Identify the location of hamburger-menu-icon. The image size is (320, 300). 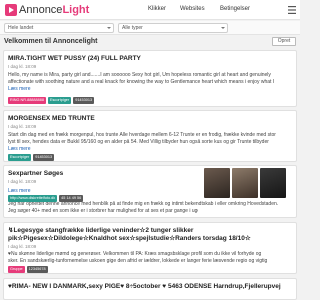
(292, 10).